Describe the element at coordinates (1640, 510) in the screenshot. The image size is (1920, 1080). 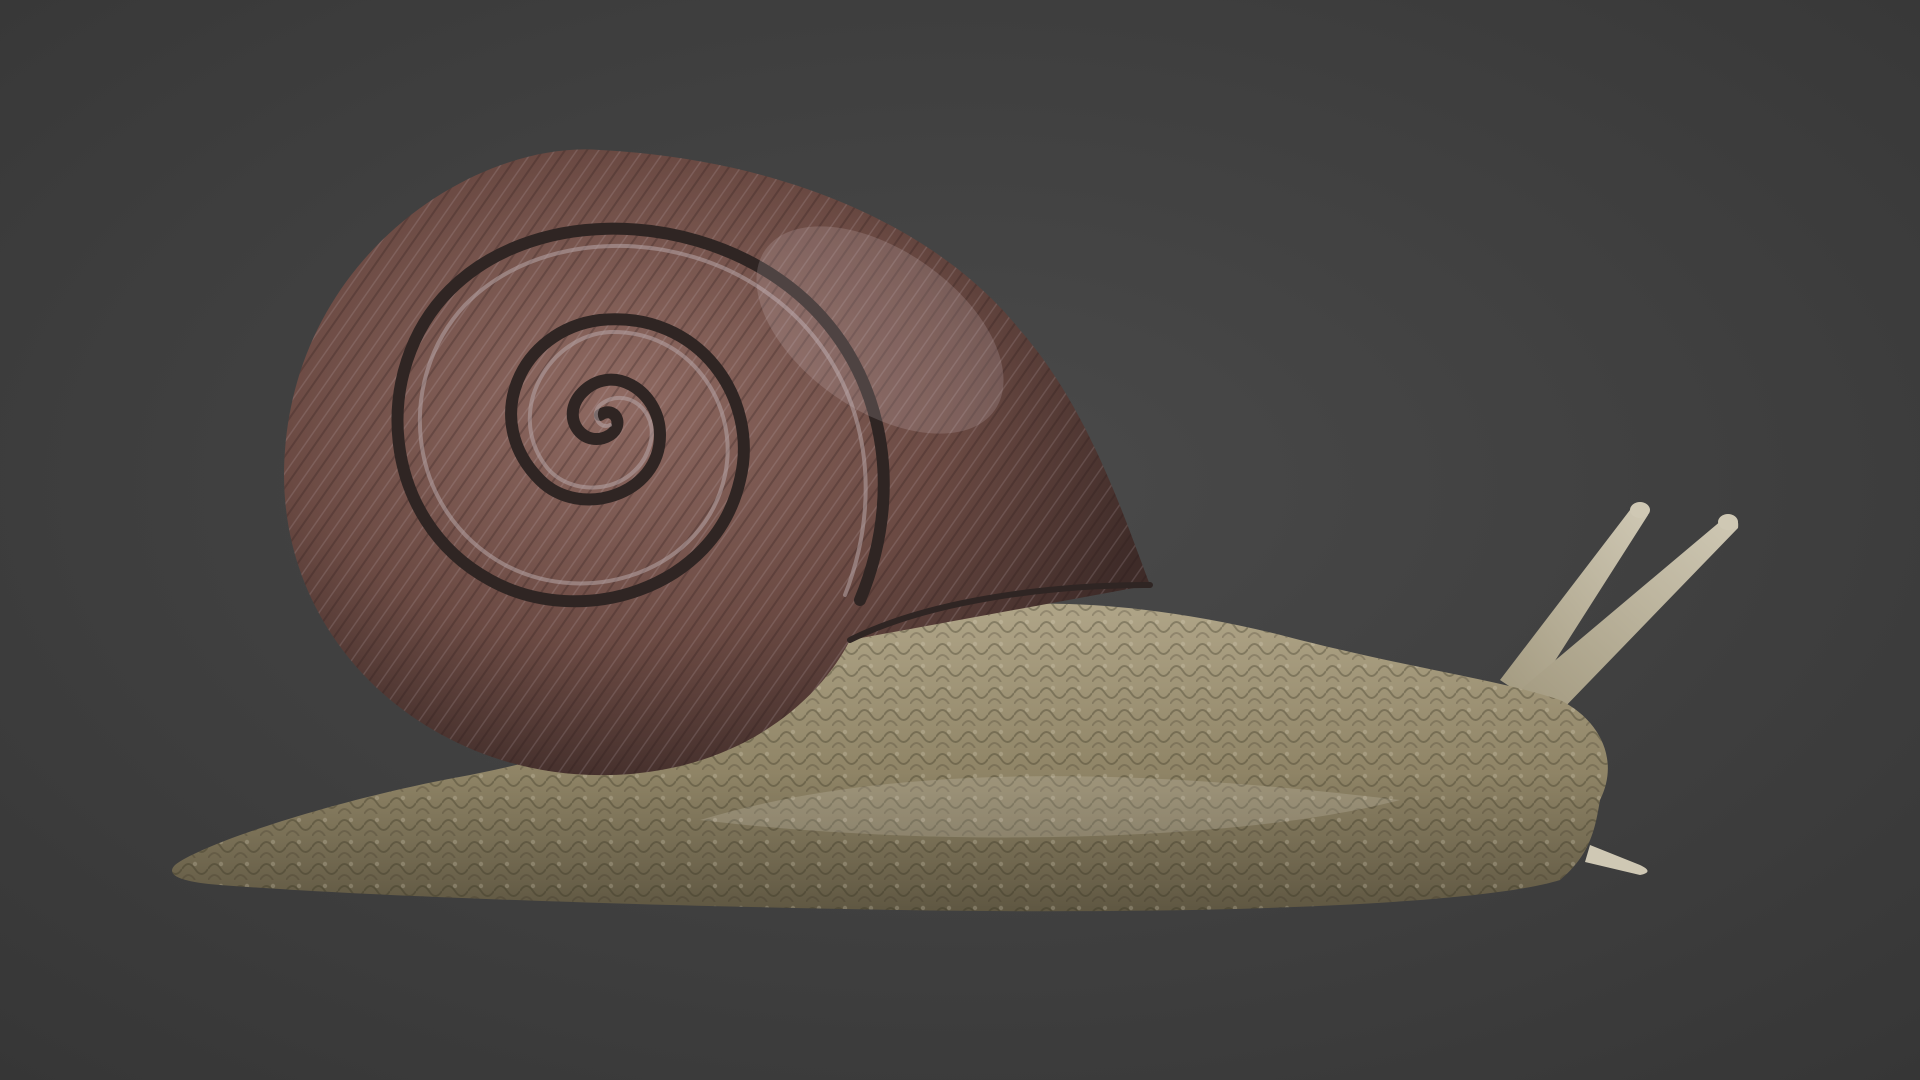
I see `tentacle-tip-left` at that location.